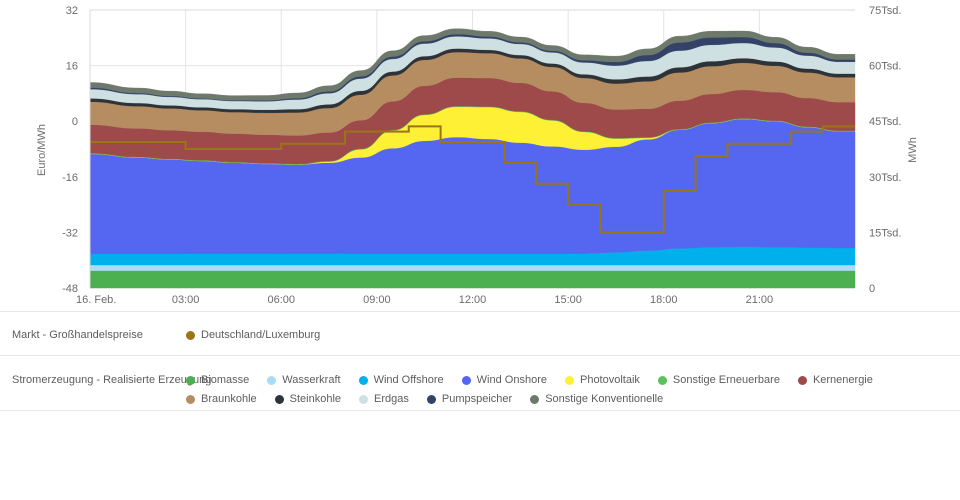 This screenshot has width=960, height=500. Describe the element at coordinates (186, 300) in the screenshot. I see `x-axis-tick-label: 03:00` at that location.